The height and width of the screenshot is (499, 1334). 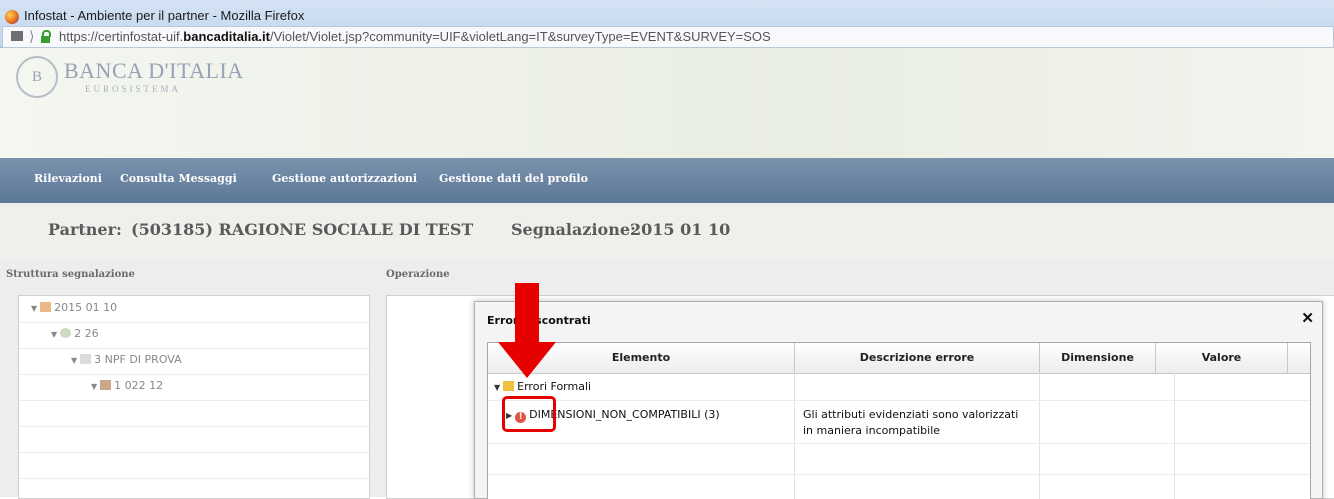 I want to click on tree-row: ▼ 3 NPF DI PROVA, so click(x=194, y=361).